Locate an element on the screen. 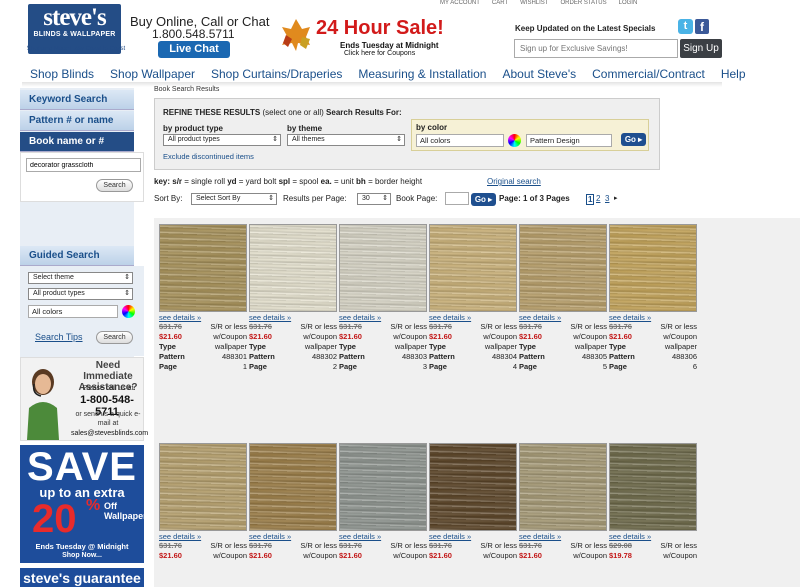 The height and width of the screenshot is (587, 800). page-link-1: 1 is located at coordinates (590, 199).